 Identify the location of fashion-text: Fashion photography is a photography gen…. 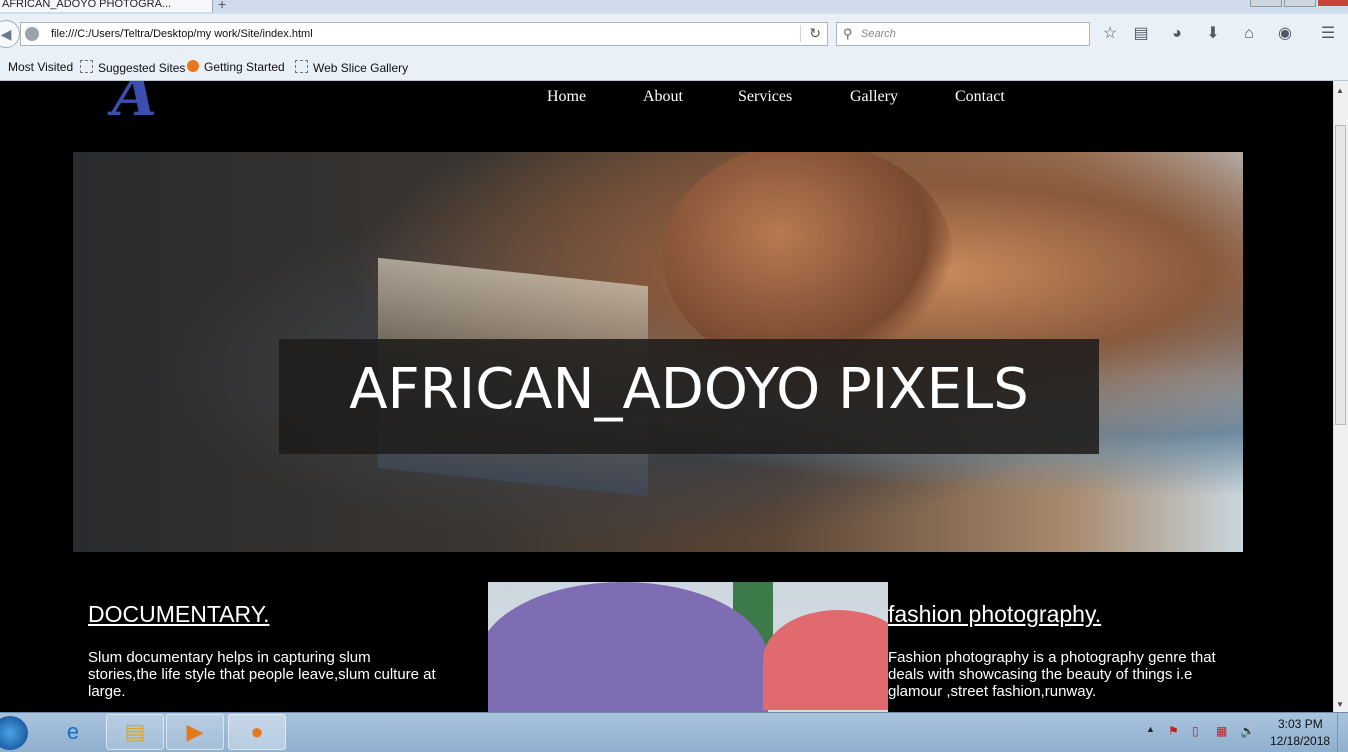
(1052, 674).